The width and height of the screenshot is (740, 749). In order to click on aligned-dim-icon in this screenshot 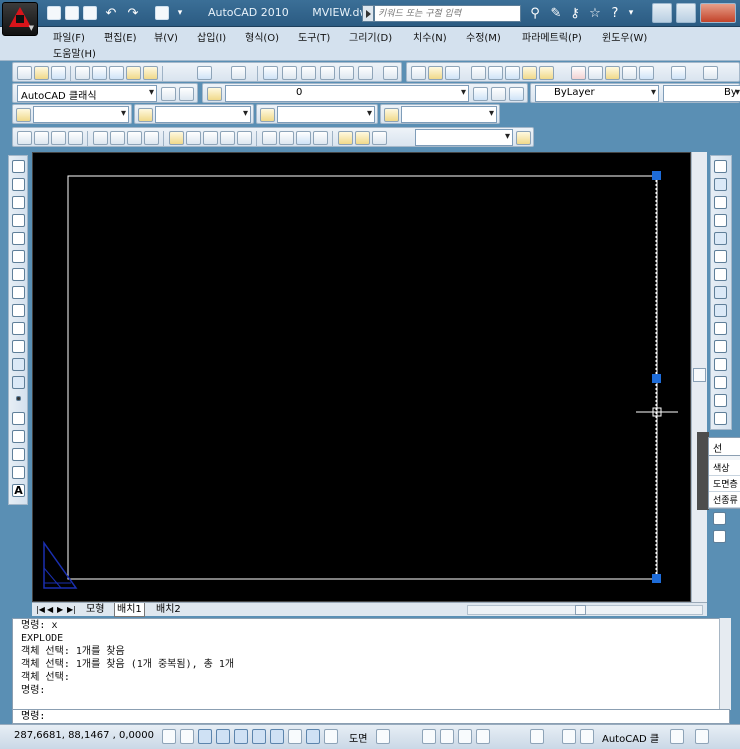, I will do `click(41, 138)`.